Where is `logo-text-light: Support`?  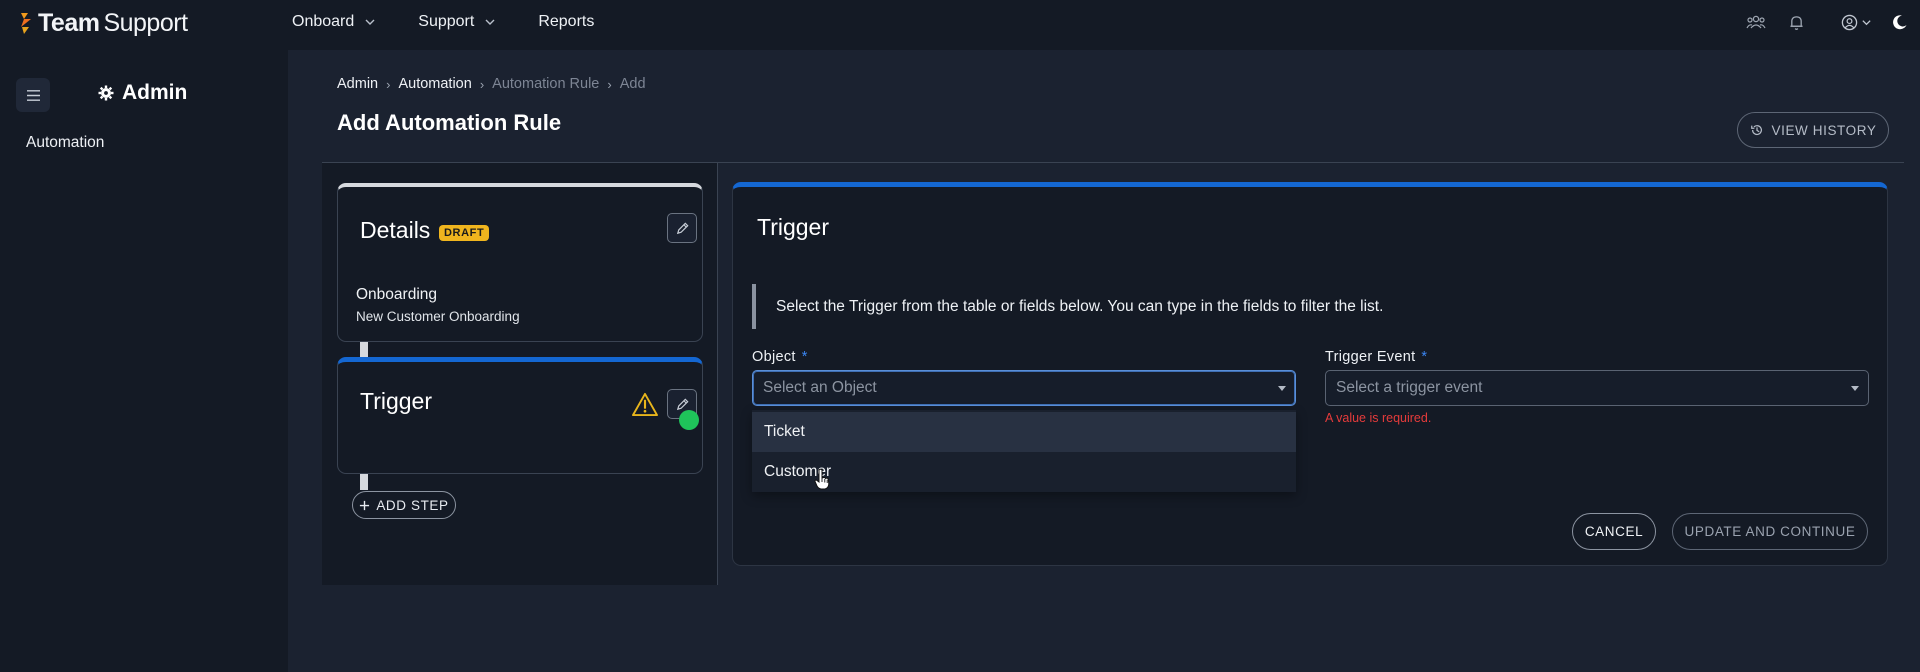
logo-text-light: Support is located at coordinates (145, 22).